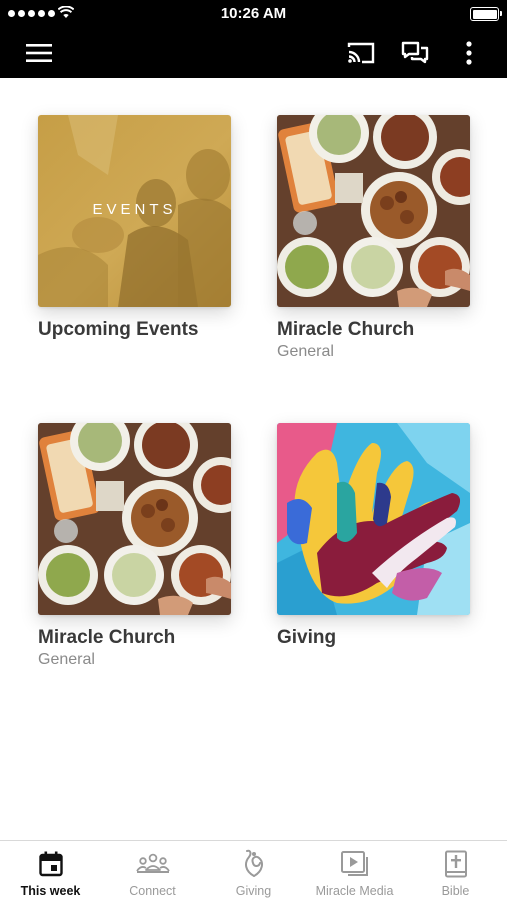 The image size is (507, 900). I want to click on card-title: Upcoming Events, so click(118, 329).